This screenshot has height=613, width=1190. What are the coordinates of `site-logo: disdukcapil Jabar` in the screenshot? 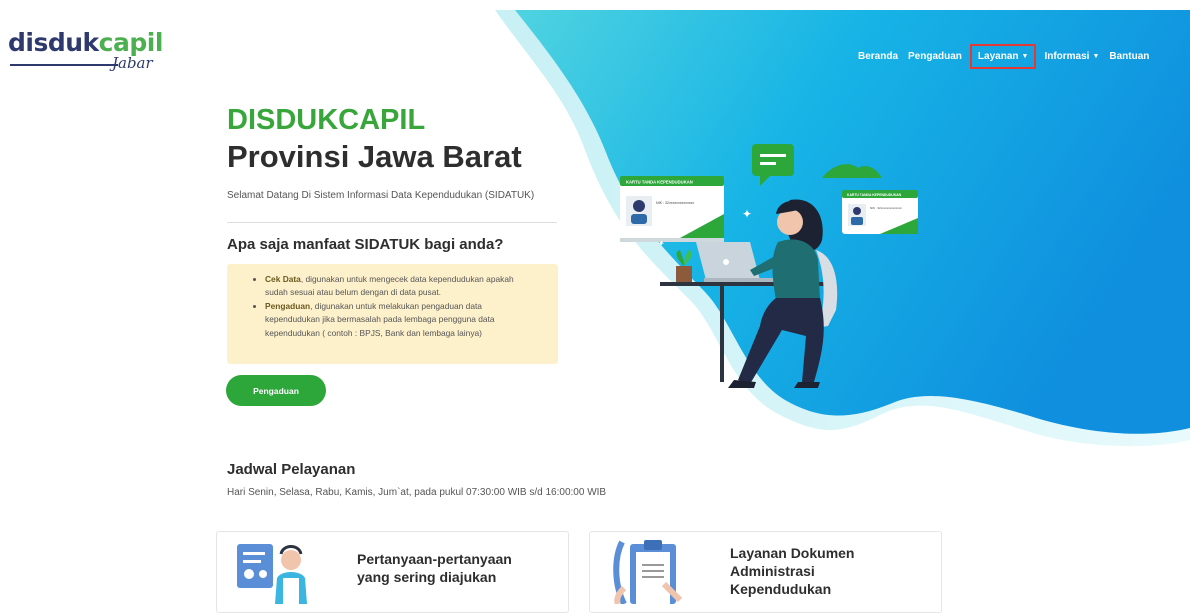 It's located at (85, 51).